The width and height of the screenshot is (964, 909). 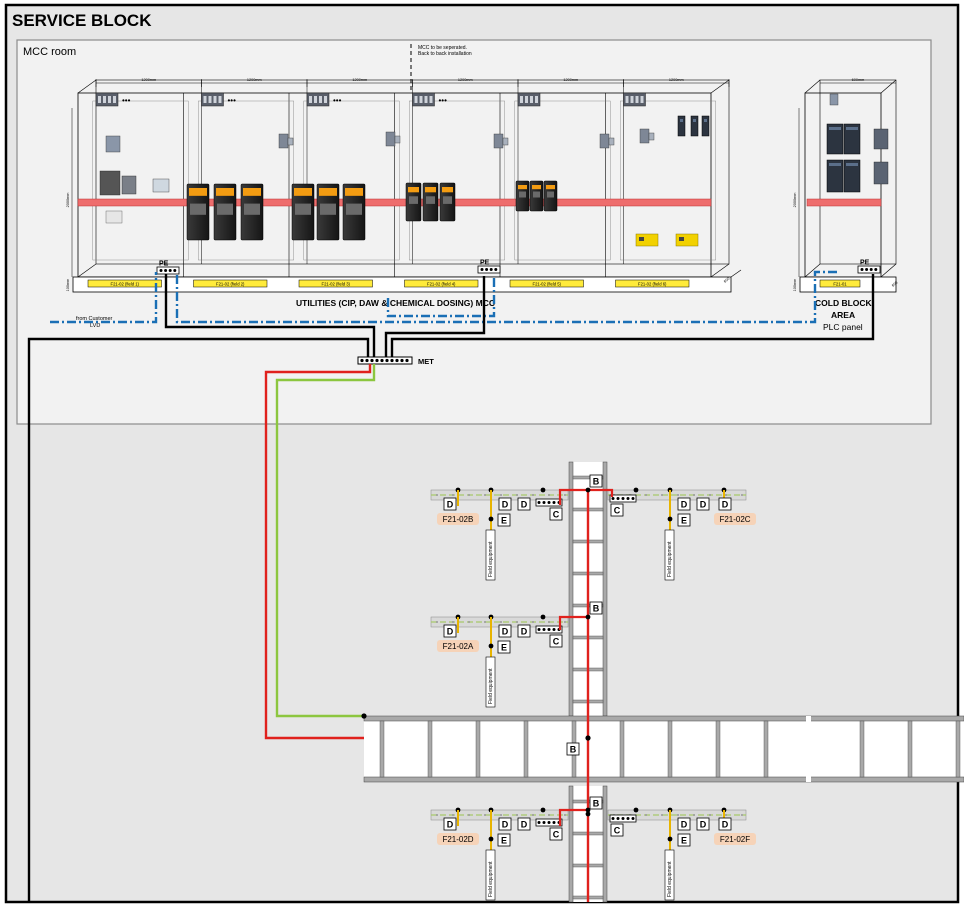 I want to click on cold-busbar, so click(x=844, y=202).